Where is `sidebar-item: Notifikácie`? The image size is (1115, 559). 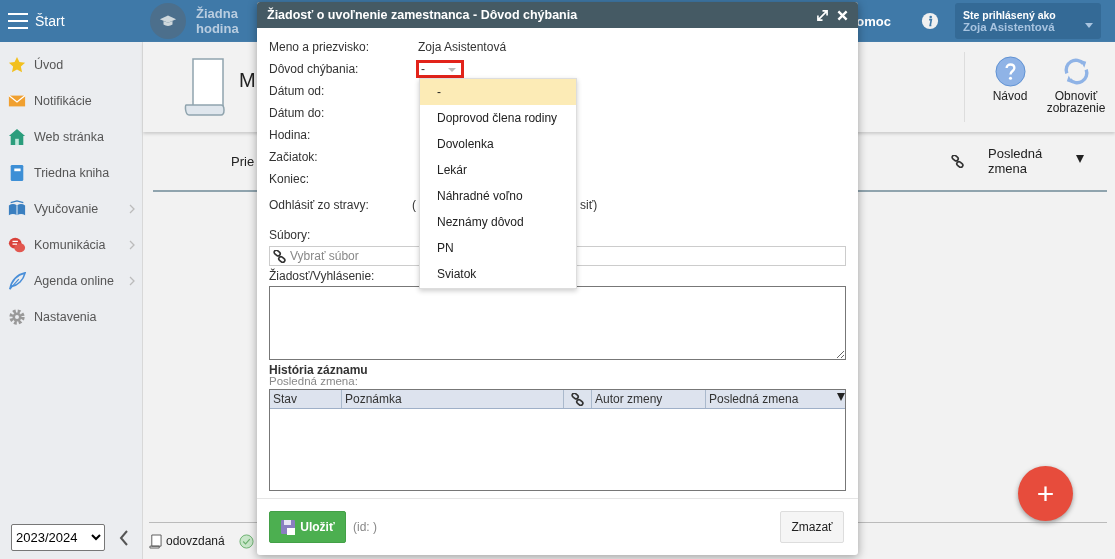 sidebar-item: Notifikácie is located at coordinates (71, 101).